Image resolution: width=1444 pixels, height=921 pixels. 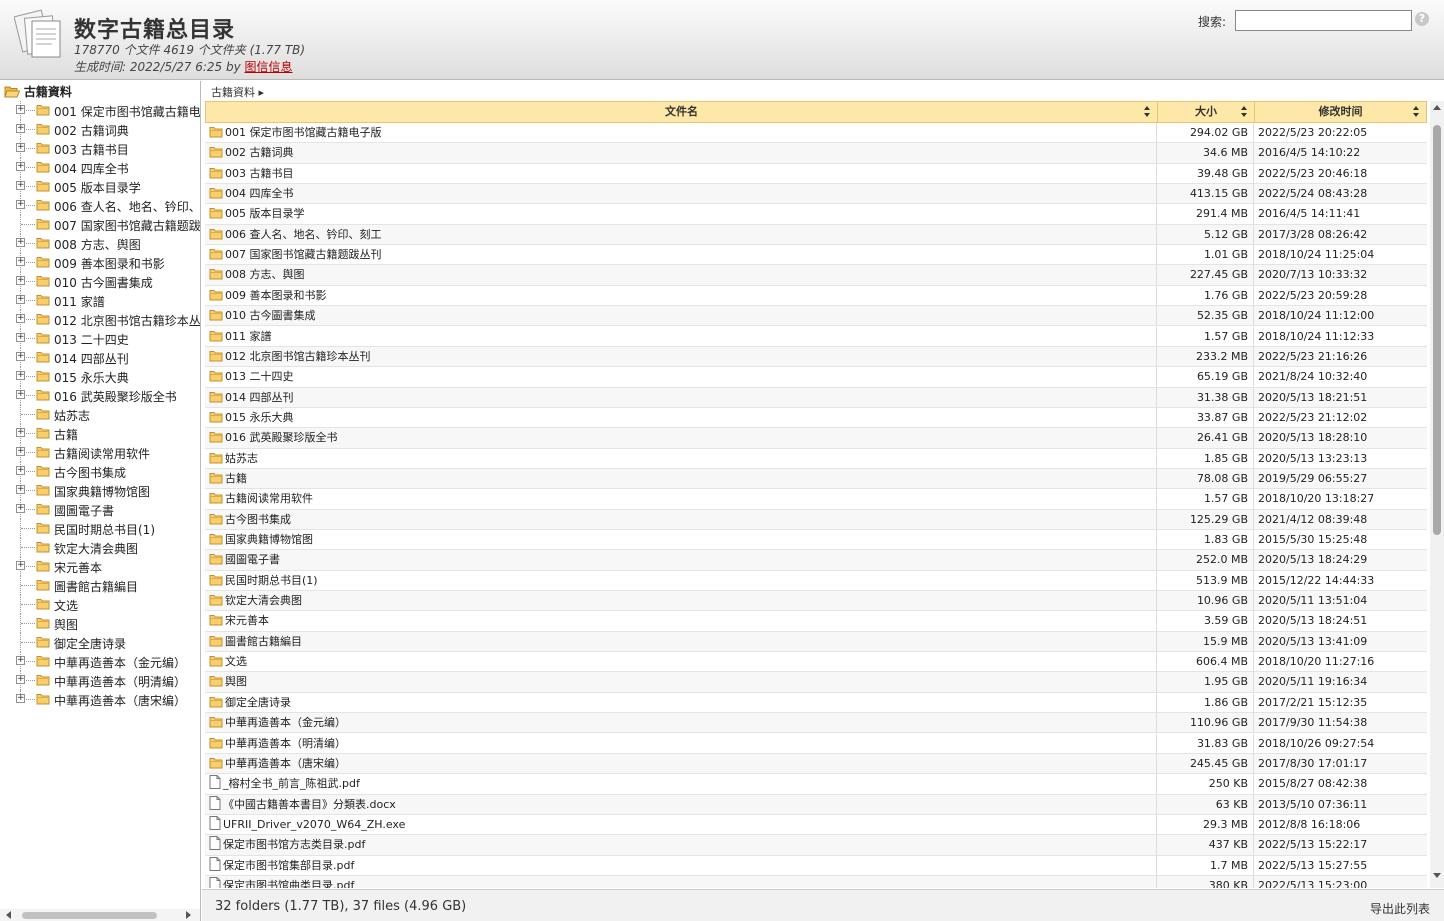 I want to click on cell-name: 《中國古籍善本書目》分類表.docx, so click(x=679, y=805).